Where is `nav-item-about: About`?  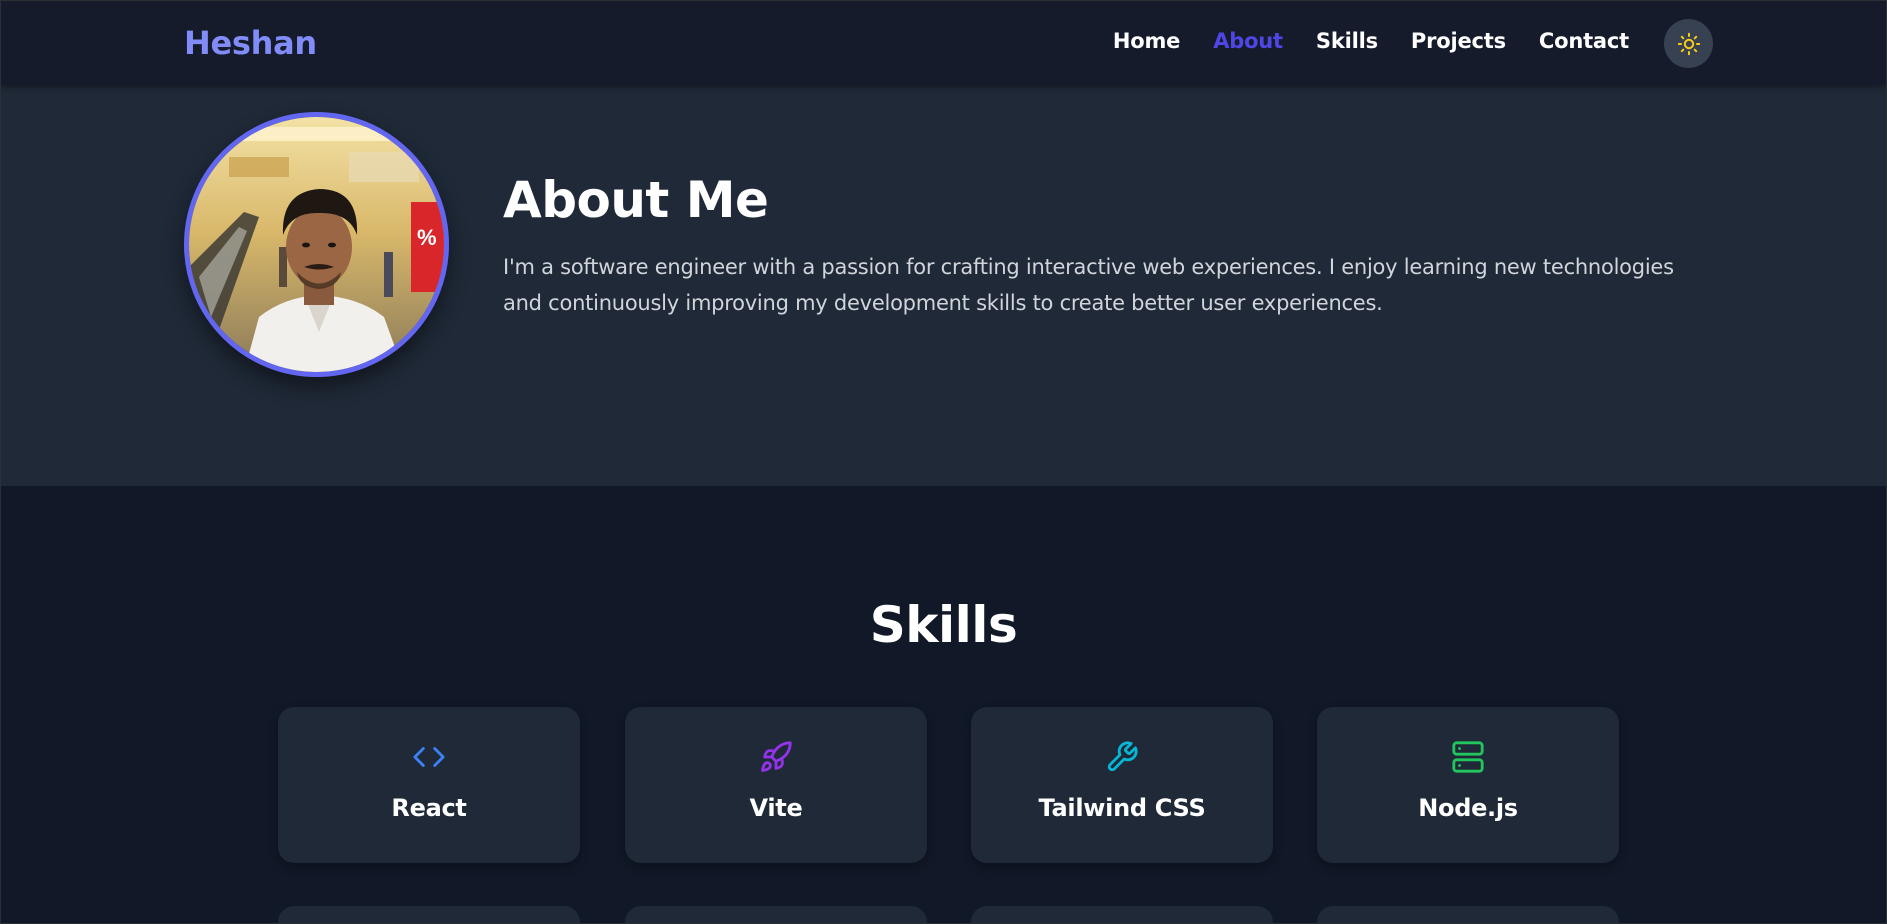 nav-item-about: About is located at coordinates (1248, 41).